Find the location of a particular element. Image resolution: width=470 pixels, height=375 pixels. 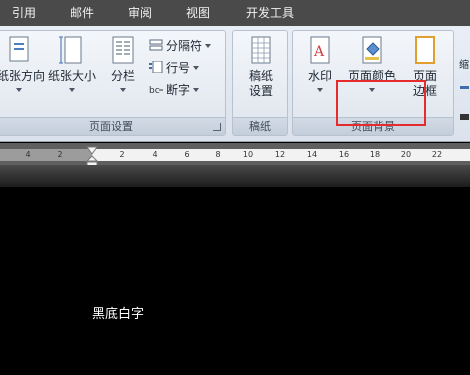

ruler-tick: 12 is located at coordinates (280, 154).